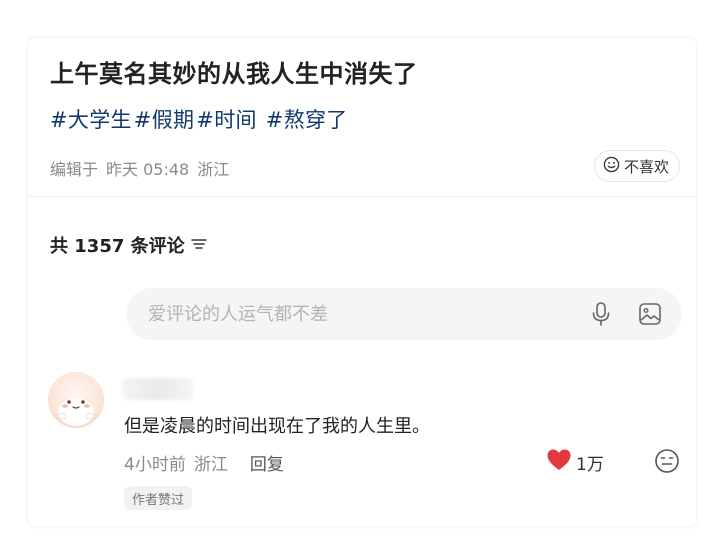 The width and height of the screenshot is (719, 553). What do you see at coordinates (611, 166) in the screenshot?
I see `smile-icon` at bounding box center [611, 166].